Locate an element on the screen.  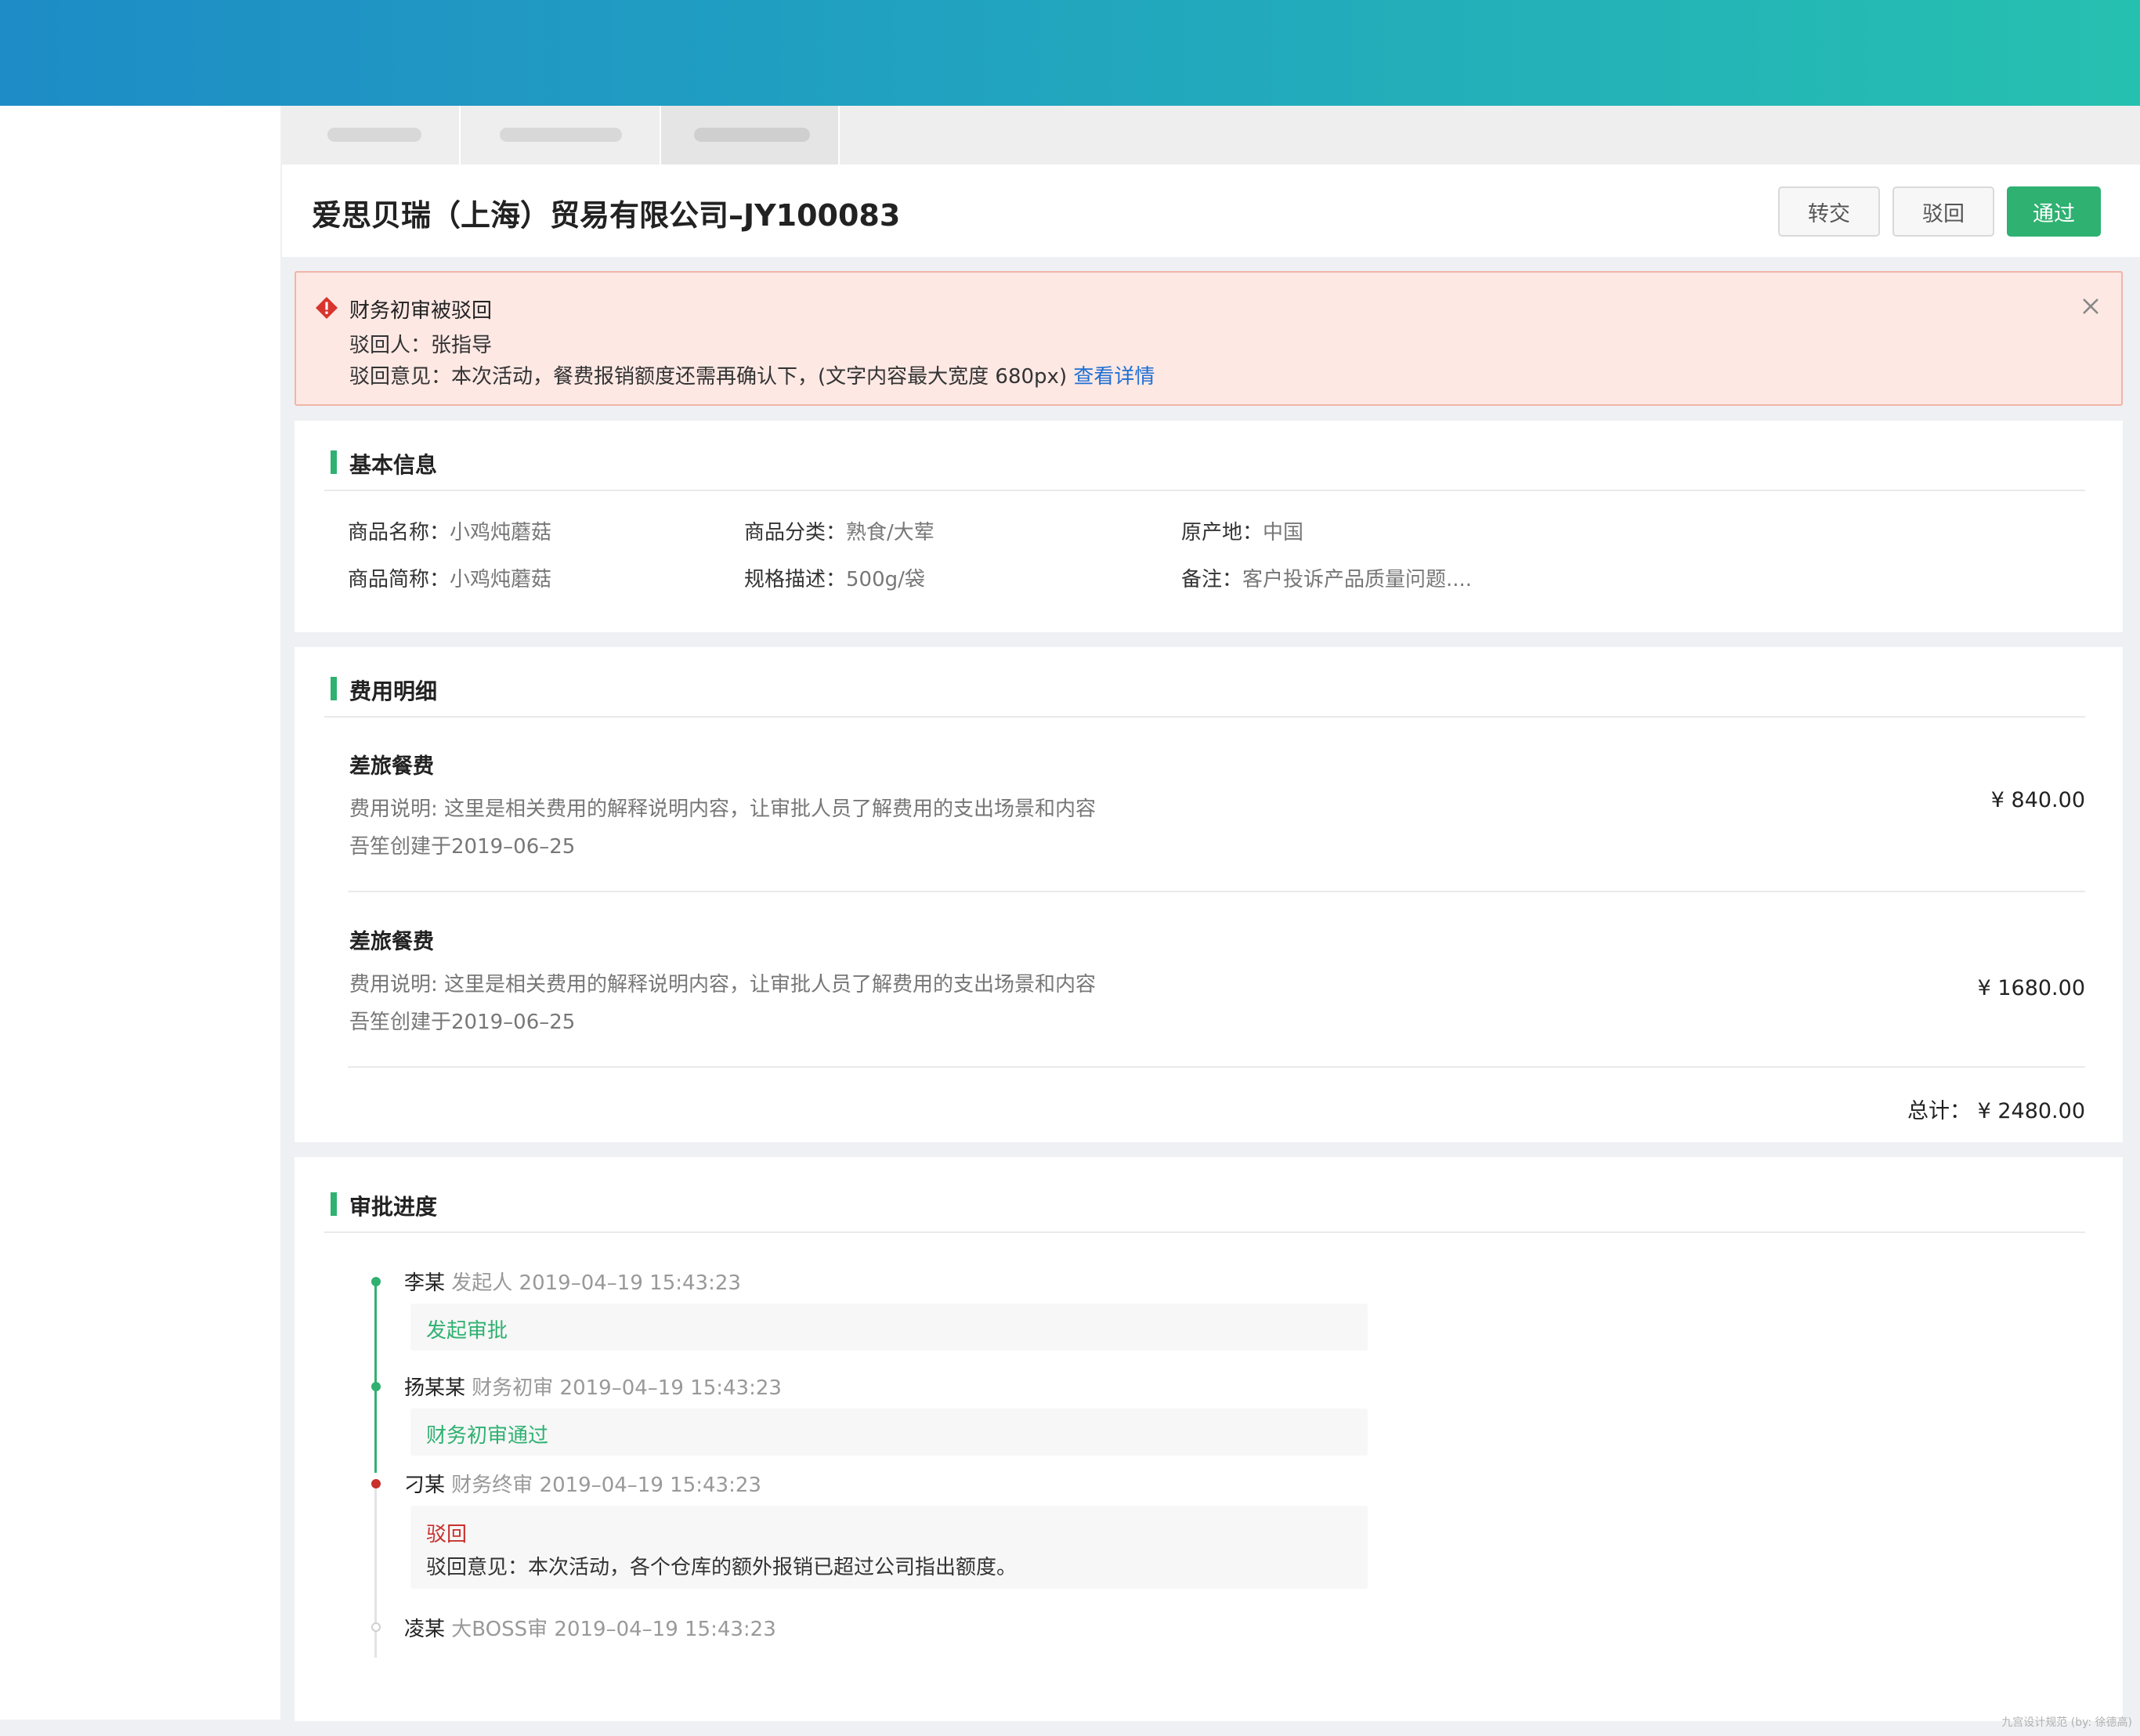
approver-name: 凌某 is located at coordinates (425, 1629).